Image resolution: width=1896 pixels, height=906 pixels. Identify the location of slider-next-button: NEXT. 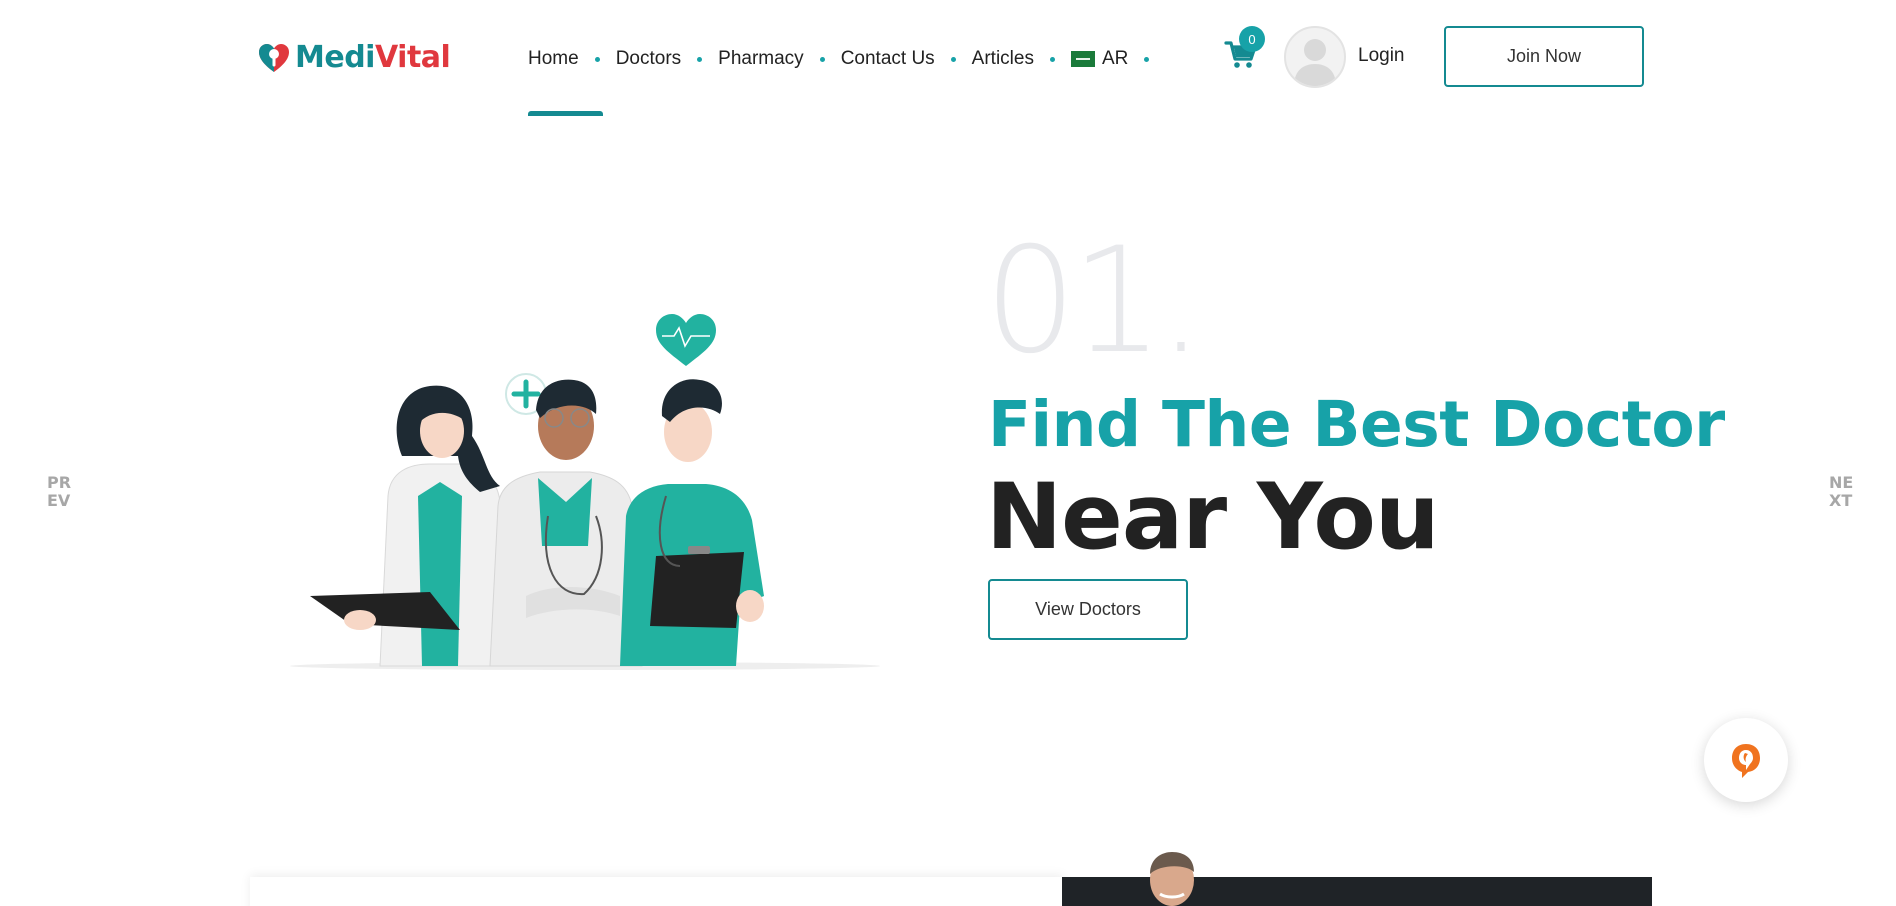
(1844, 492).